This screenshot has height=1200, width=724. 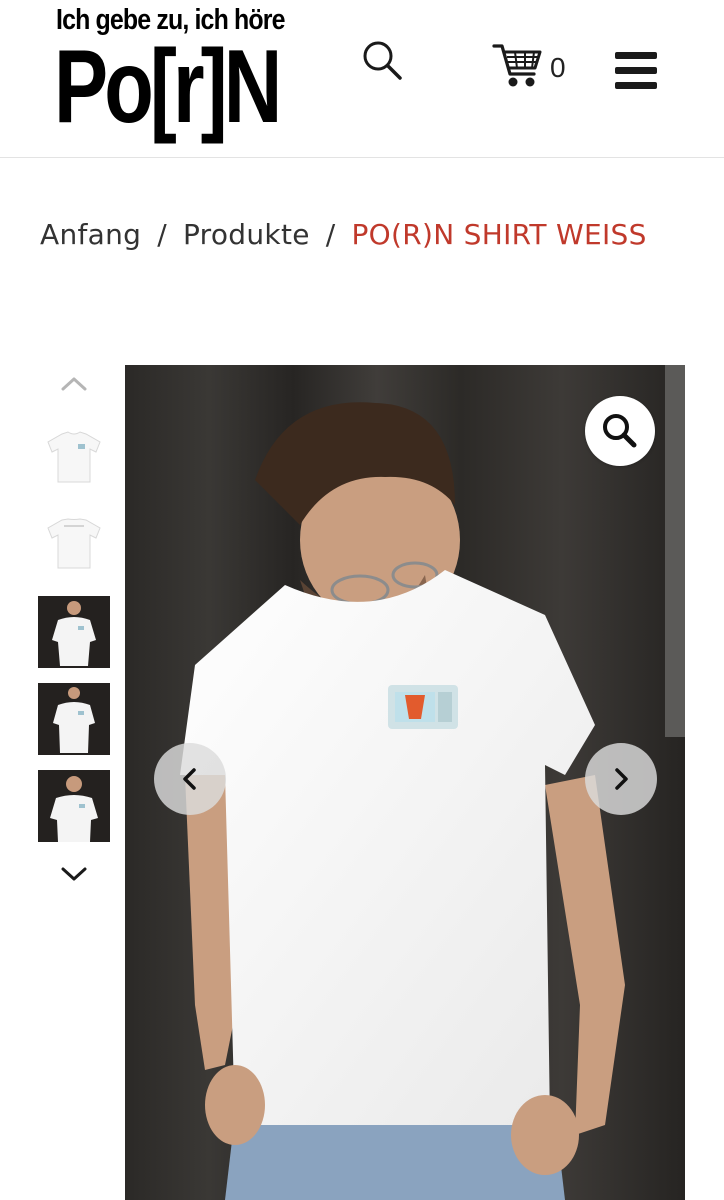 I want to click on thumbnail-prev-button, so click(x=74, y=384).